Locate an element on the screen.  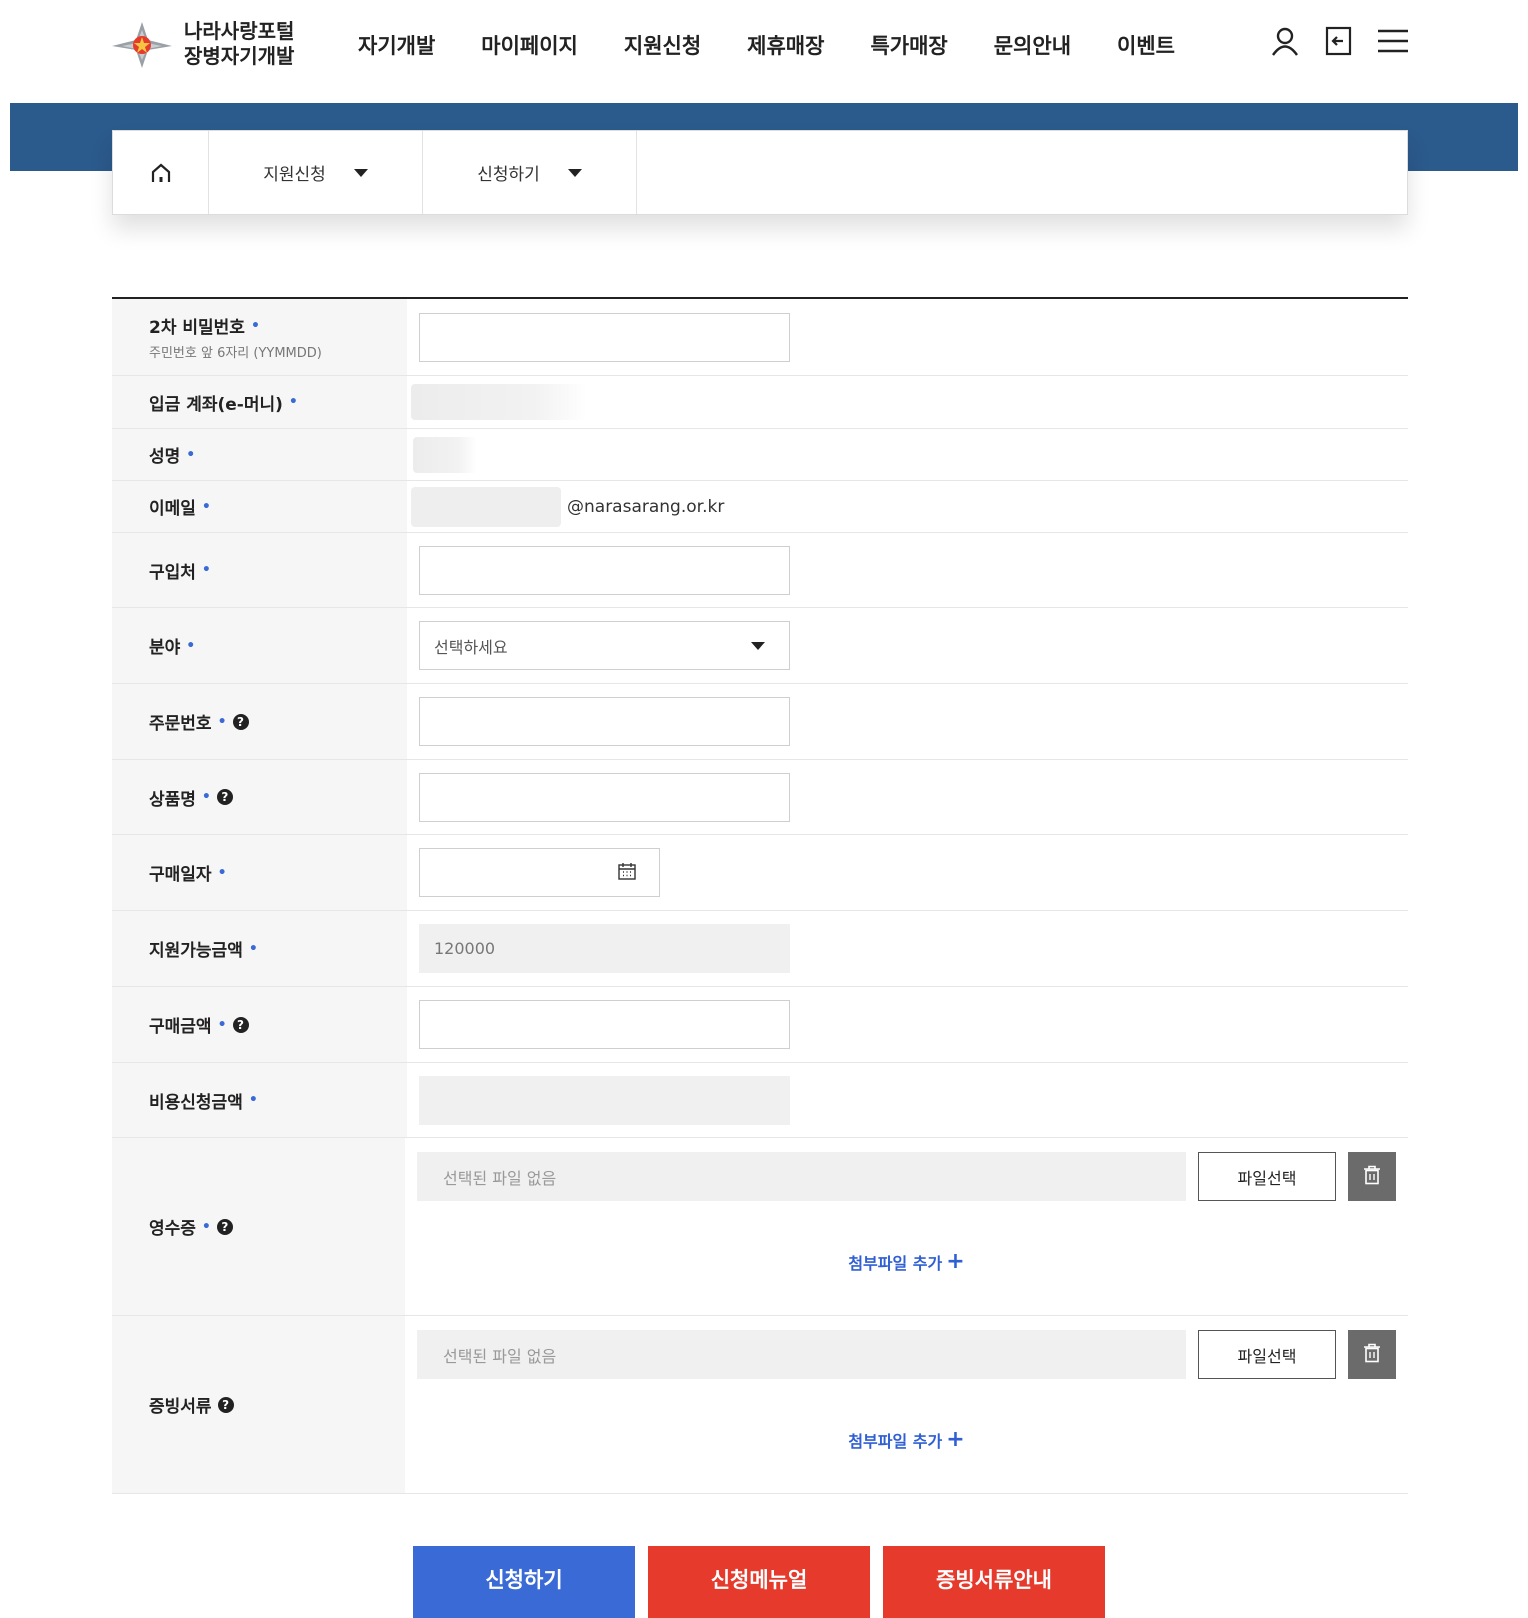
form-row-password: 2차 비밀번호 • 주민번호 앞 6자리 (YYMMDD) is located at coordinates (760, 337).